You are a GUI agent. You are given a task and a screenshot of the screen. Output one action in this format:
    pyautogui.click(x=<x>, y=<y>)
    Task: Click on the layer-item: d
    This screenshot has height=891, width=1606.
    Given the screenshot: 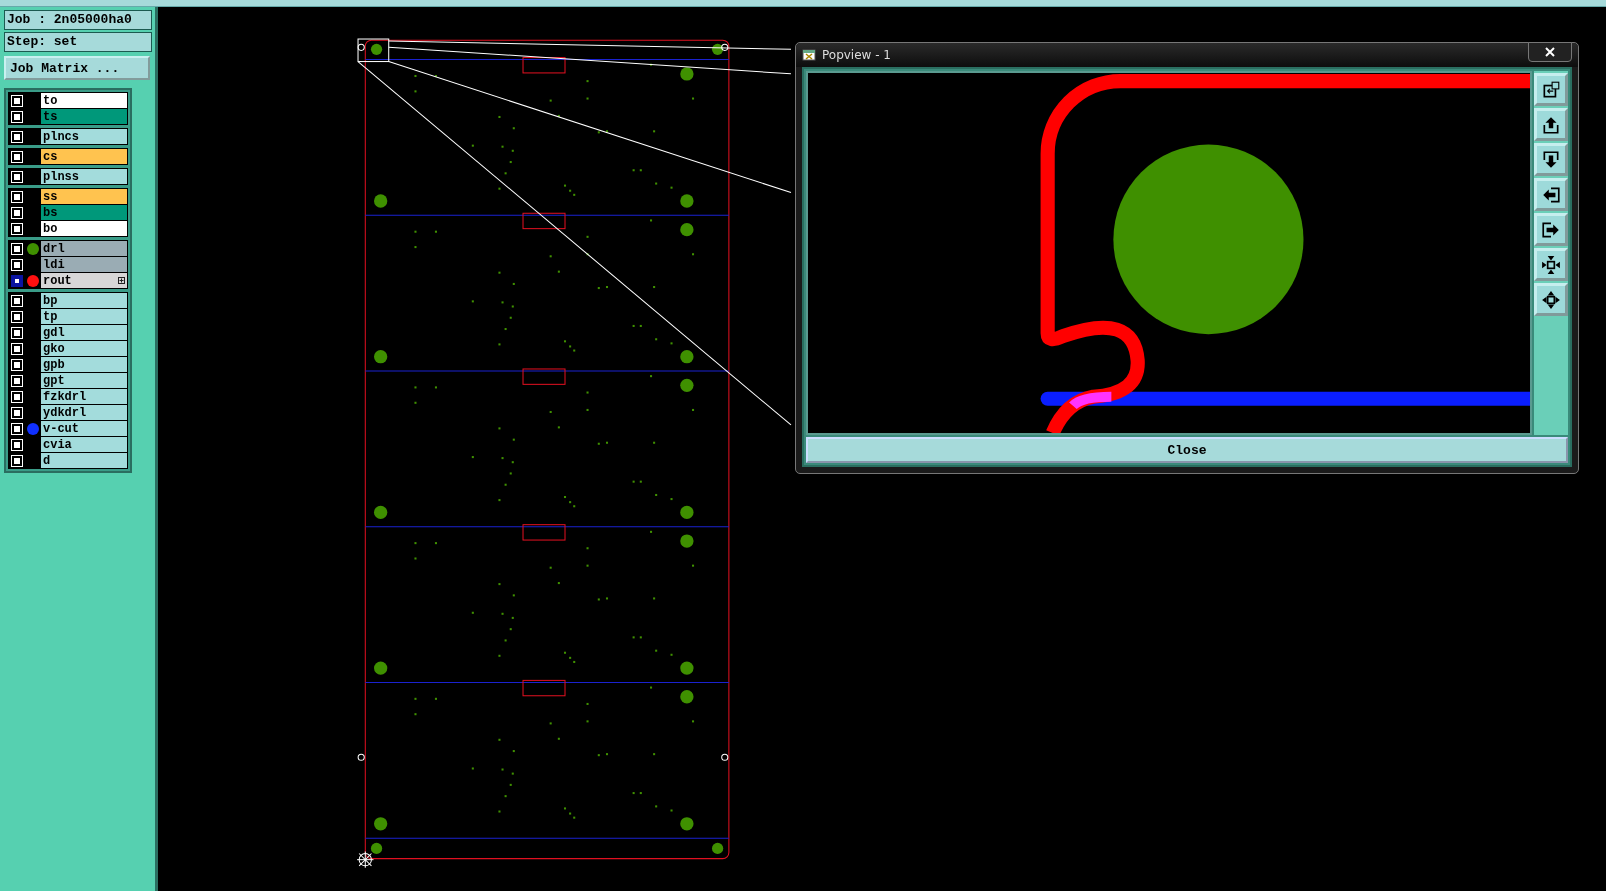 What is the action you would take?
    pyautogui.click(x=84, y=460)
    